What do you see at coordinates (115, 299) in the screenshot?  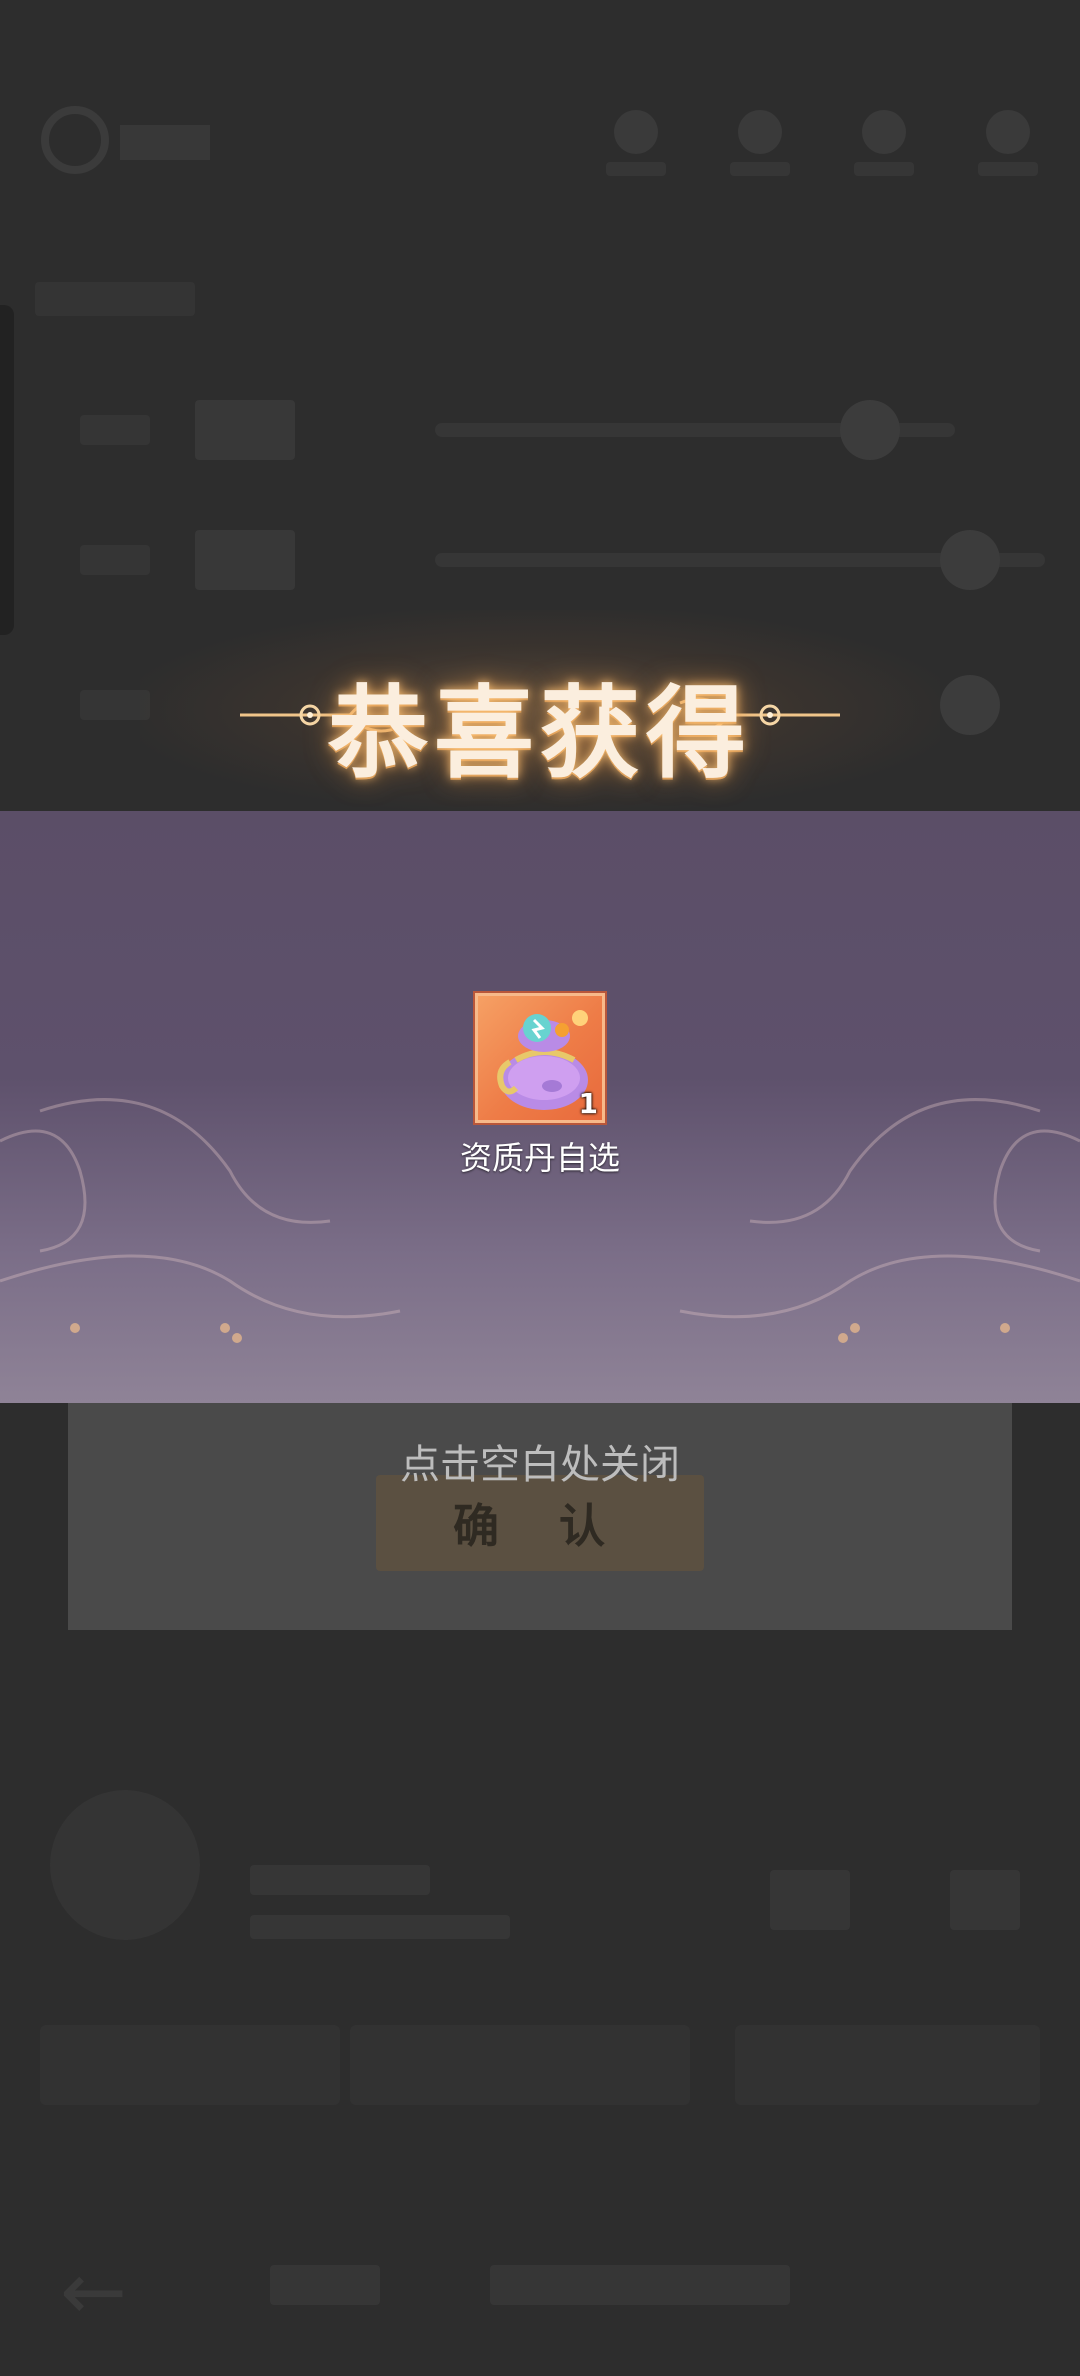 I see `section-title` at bounding box center [115, 299].